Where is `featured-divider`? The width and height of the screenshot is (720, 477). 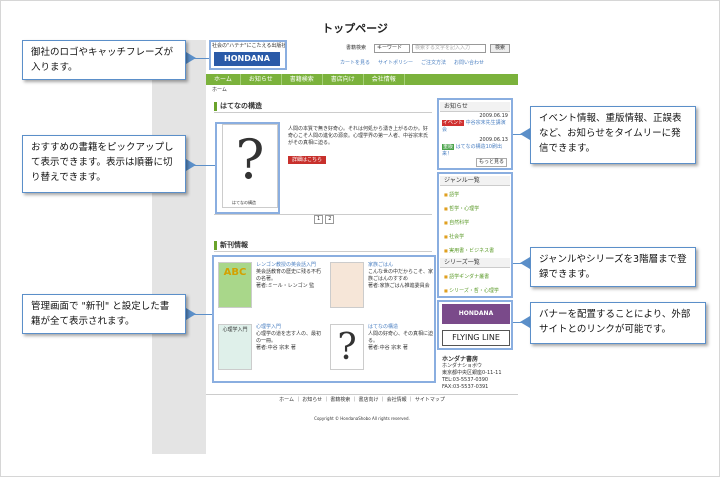 featured-divider is located at coordinates (323, 112).